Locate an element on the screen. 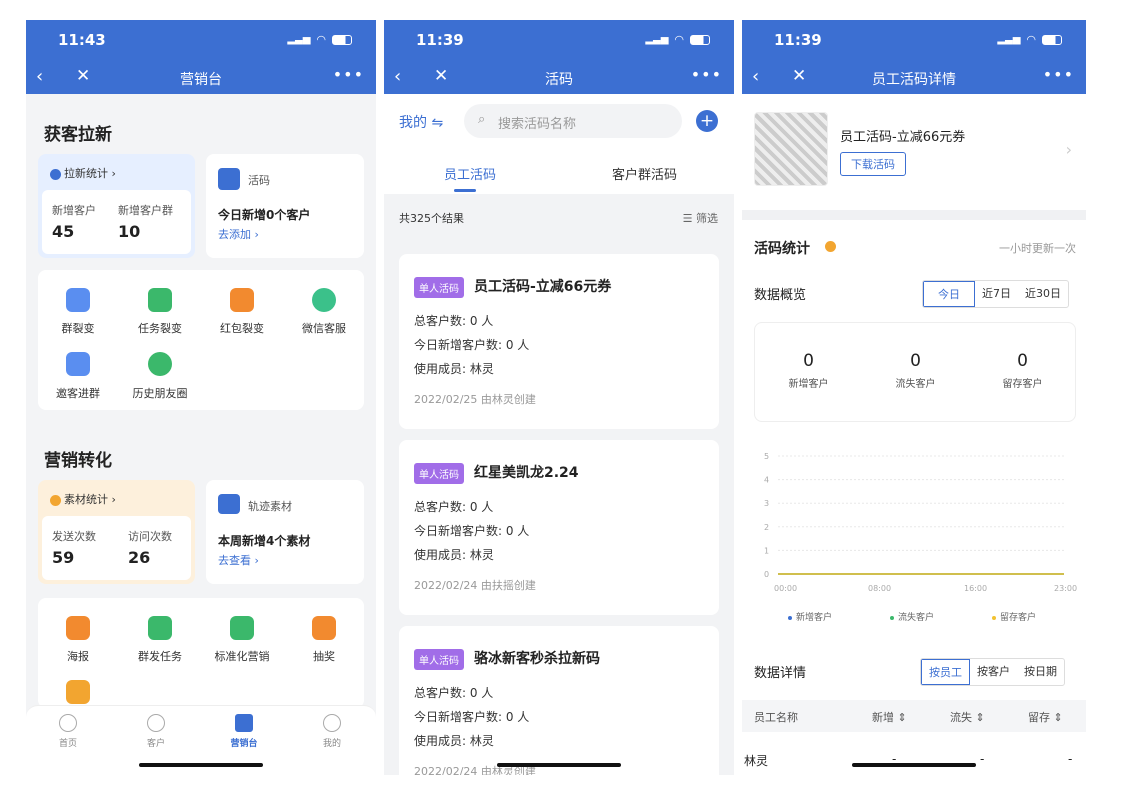 Image resolution: width=1124 pixels, height=796 pixels. chevron-right-icon: › is located at coordinates (1069, 149).